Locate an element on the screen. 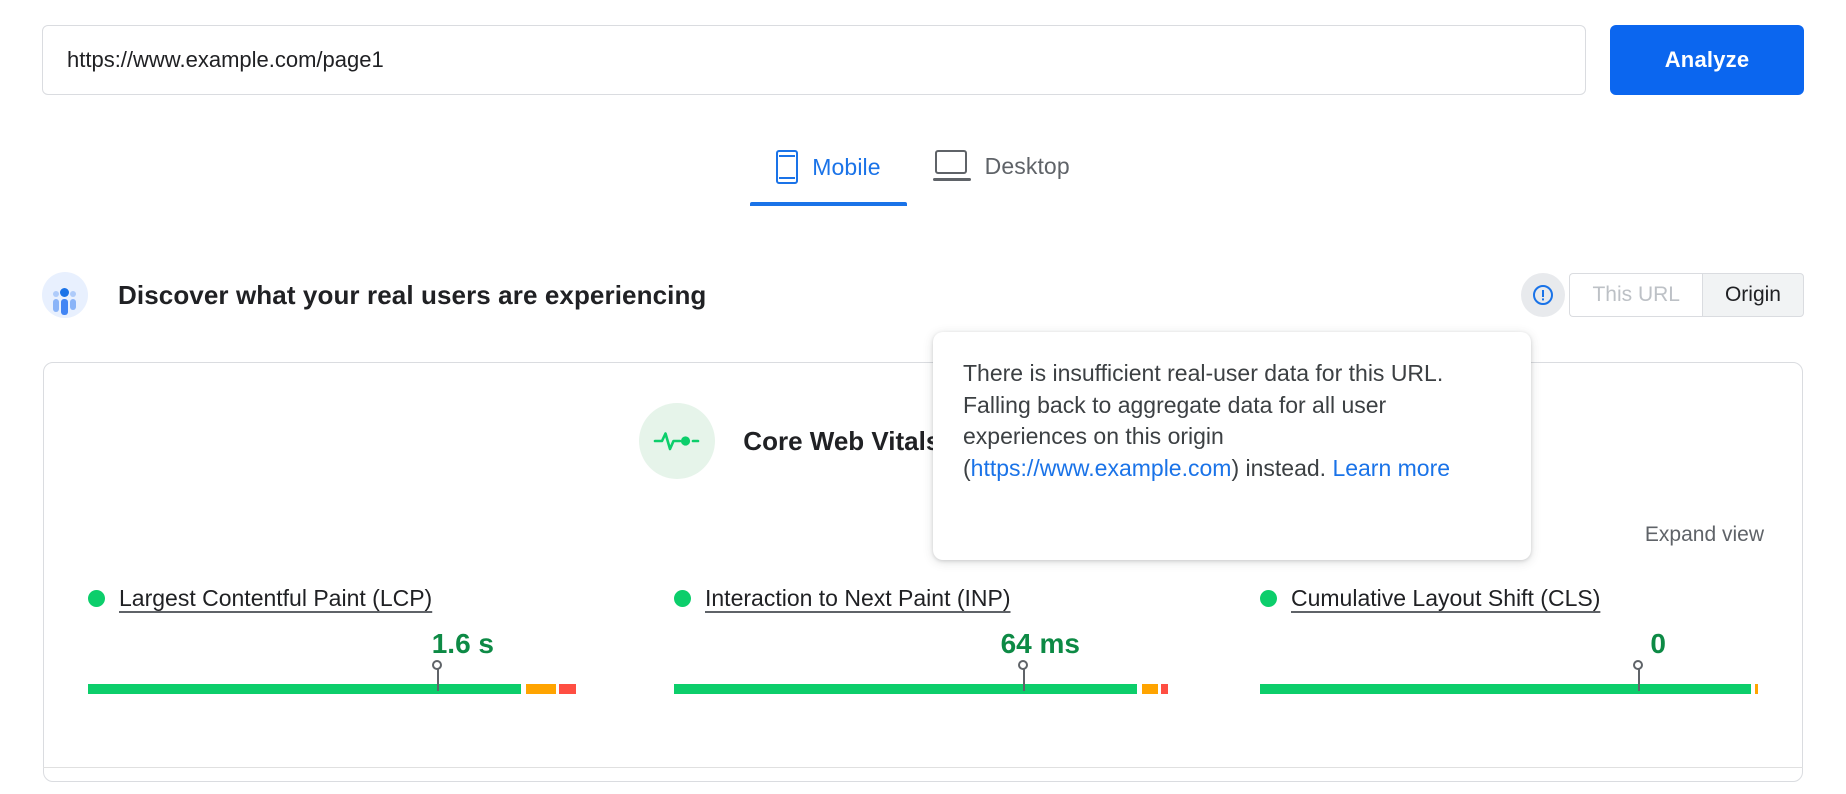 Image resolution: width=1846 pixels, height=794 pixels. tooltip-text-after: ) instead. is located at coordinates (1282, 468).